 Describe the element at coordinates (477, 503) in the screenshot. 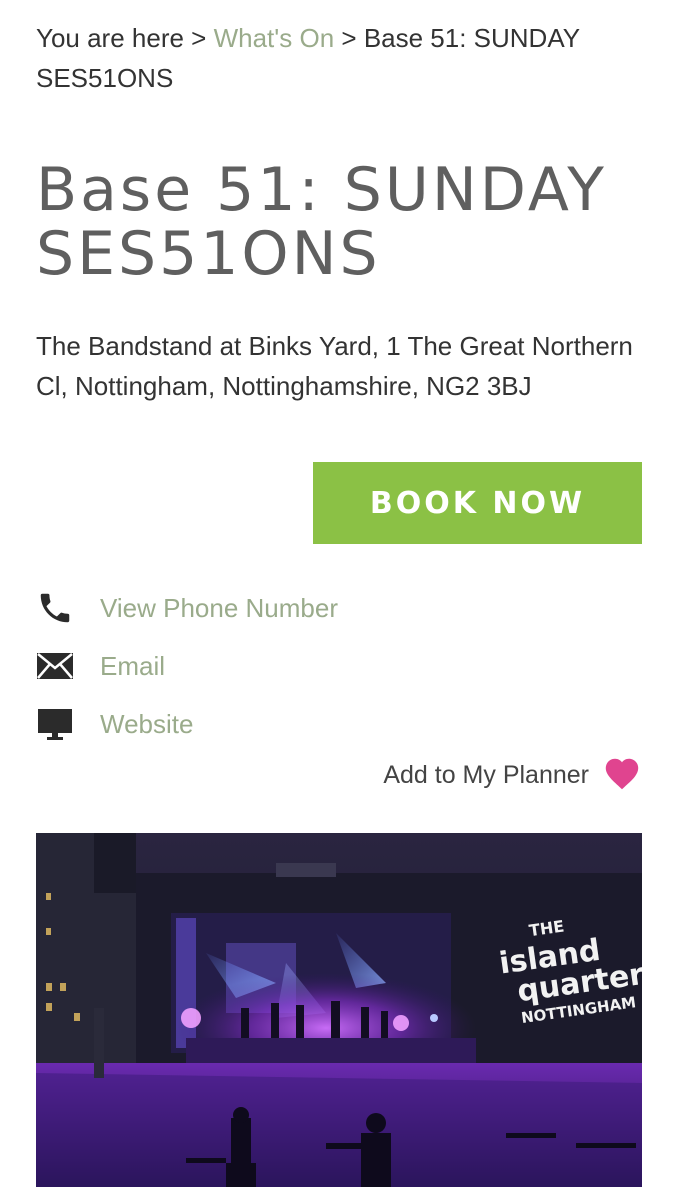

I see `book-now-button: BOOK NOW` at that location.